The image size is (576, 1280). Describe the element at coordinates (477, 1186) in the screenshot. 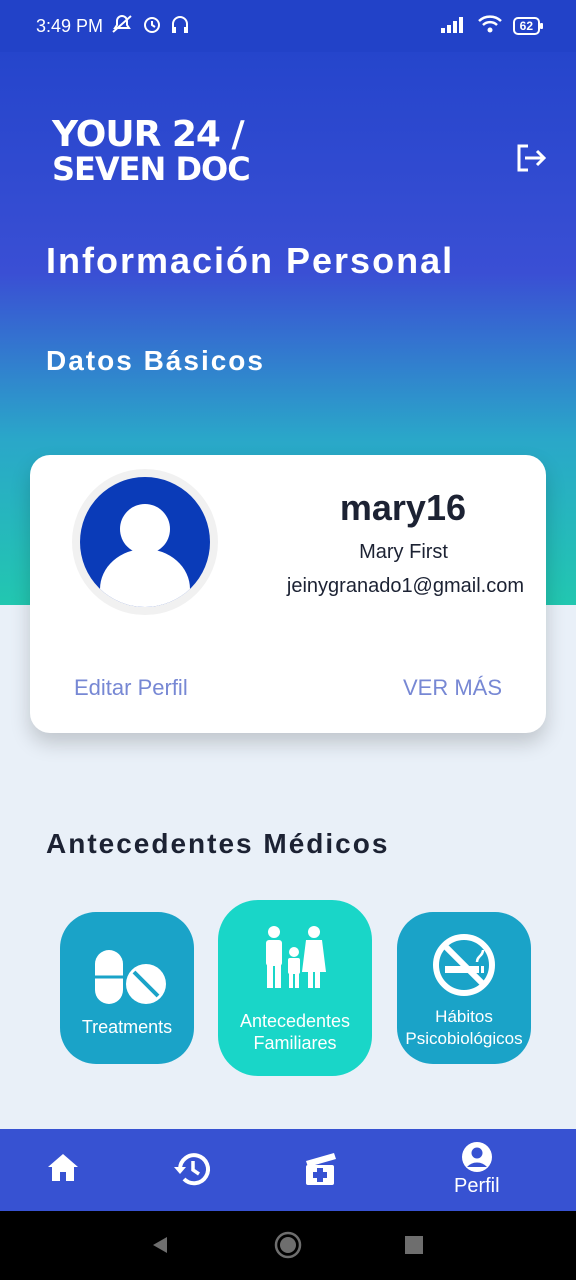

I see `nav-profile-label: Perfil` at that location.